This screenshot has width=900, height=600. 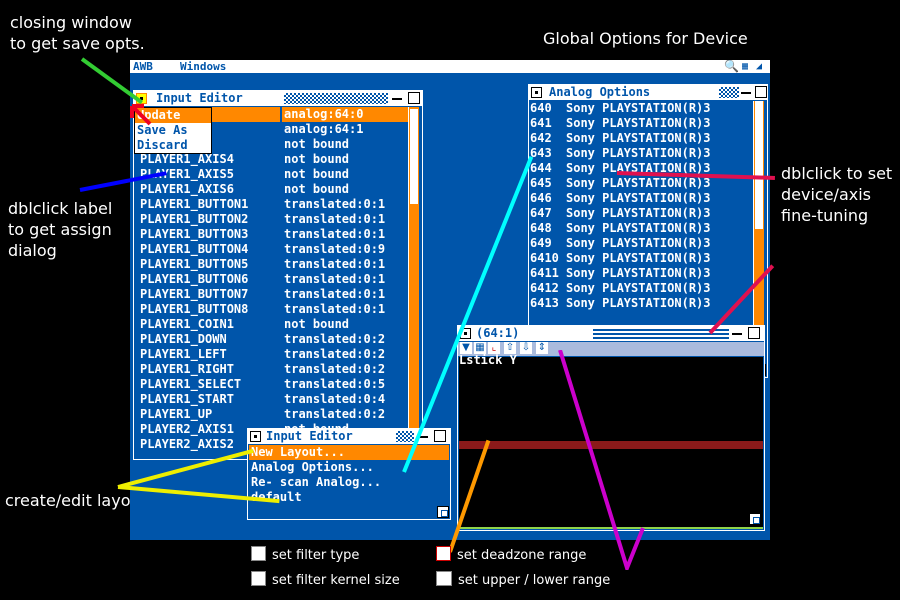 I want to click on binding-label: PLAYER1_BUTTON7, so click(x=209, y=294).